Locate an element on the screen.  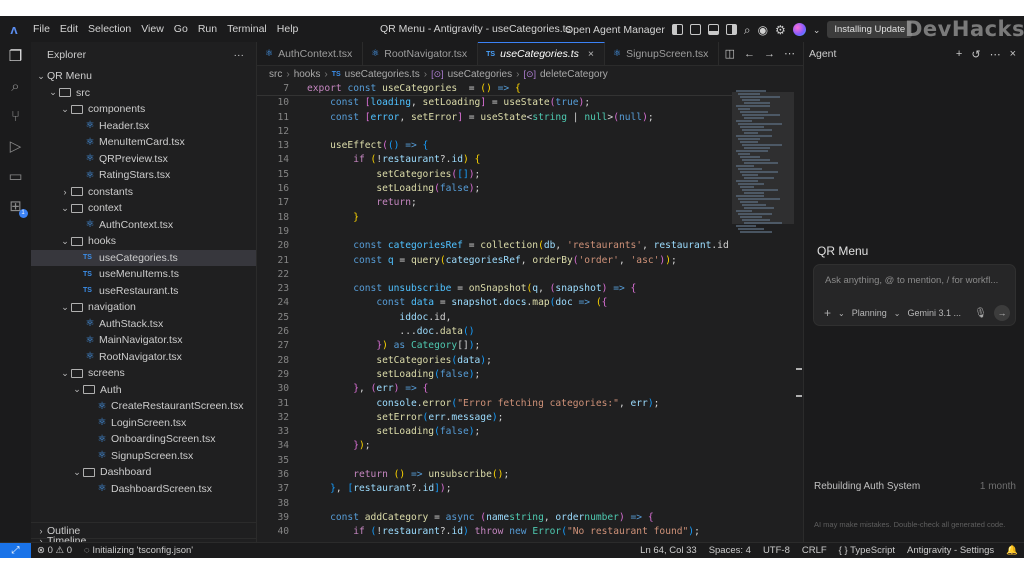
tree-file: ⚛ OnboardingScreen.tsx is located at coordinates (143, 439).